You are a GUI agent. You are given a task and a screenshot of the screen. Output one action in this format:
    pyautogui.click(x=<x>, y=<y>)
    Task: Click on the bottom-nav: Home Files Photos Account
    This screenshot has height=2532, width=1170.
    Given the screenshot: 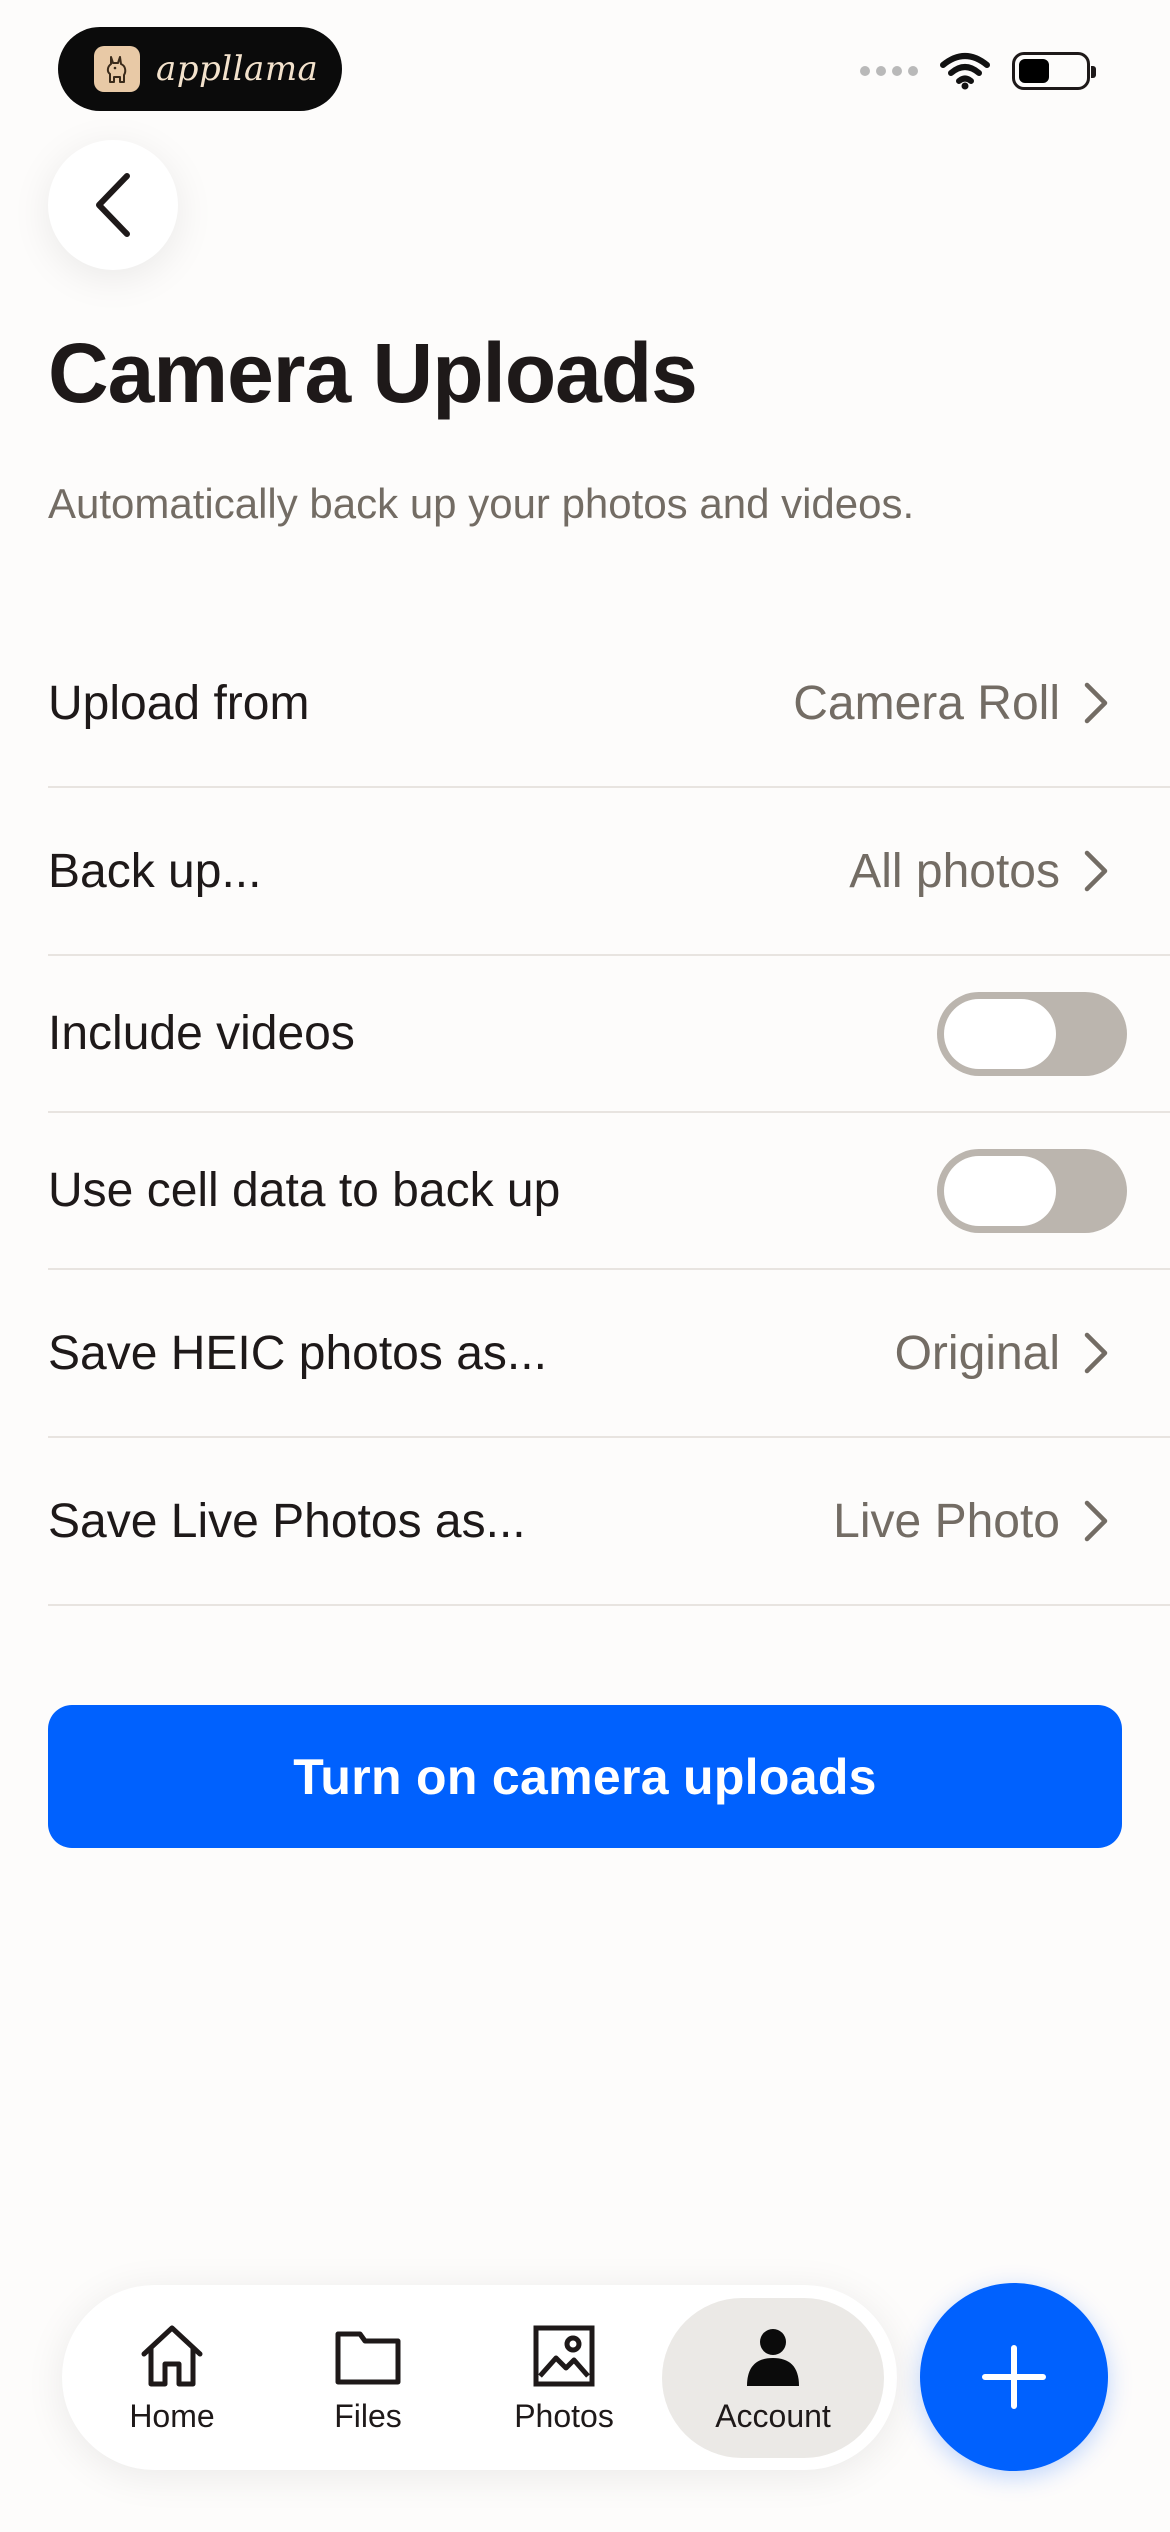 What is the action you would take?
    pyautogui.click(x=479, y=2377)
    